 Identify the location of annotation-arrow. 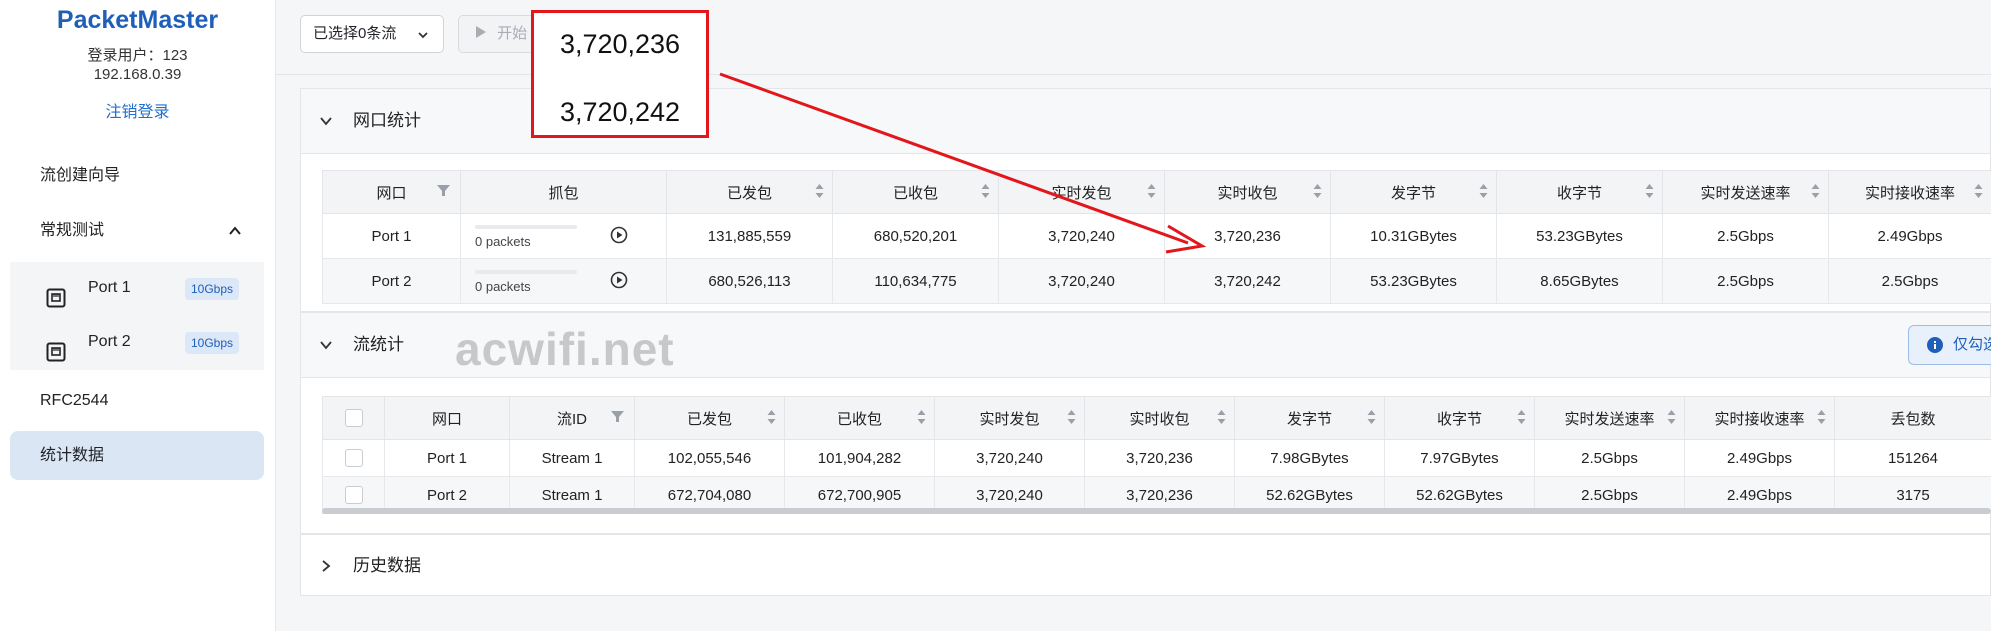
(963, 163).